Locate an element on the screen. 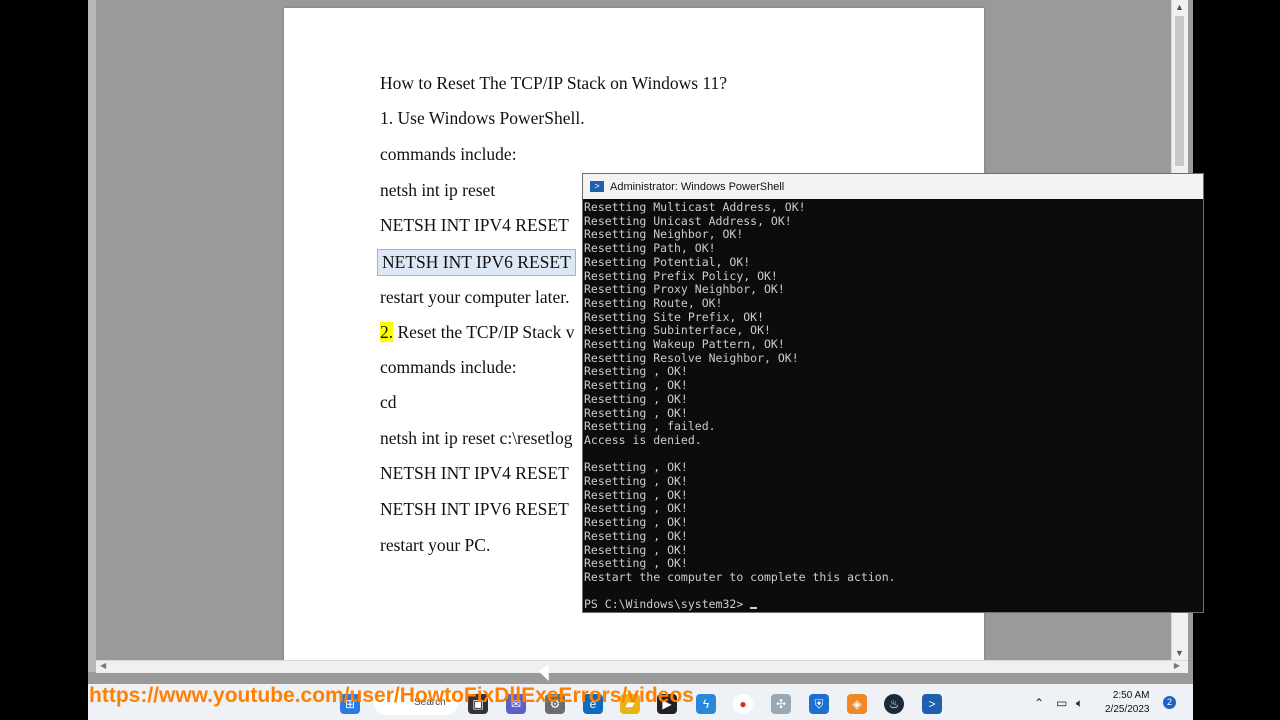 The height and width of the screenshot is (720, 1280). chrome-browser-icon: ● is located at coordinates (743, 704).